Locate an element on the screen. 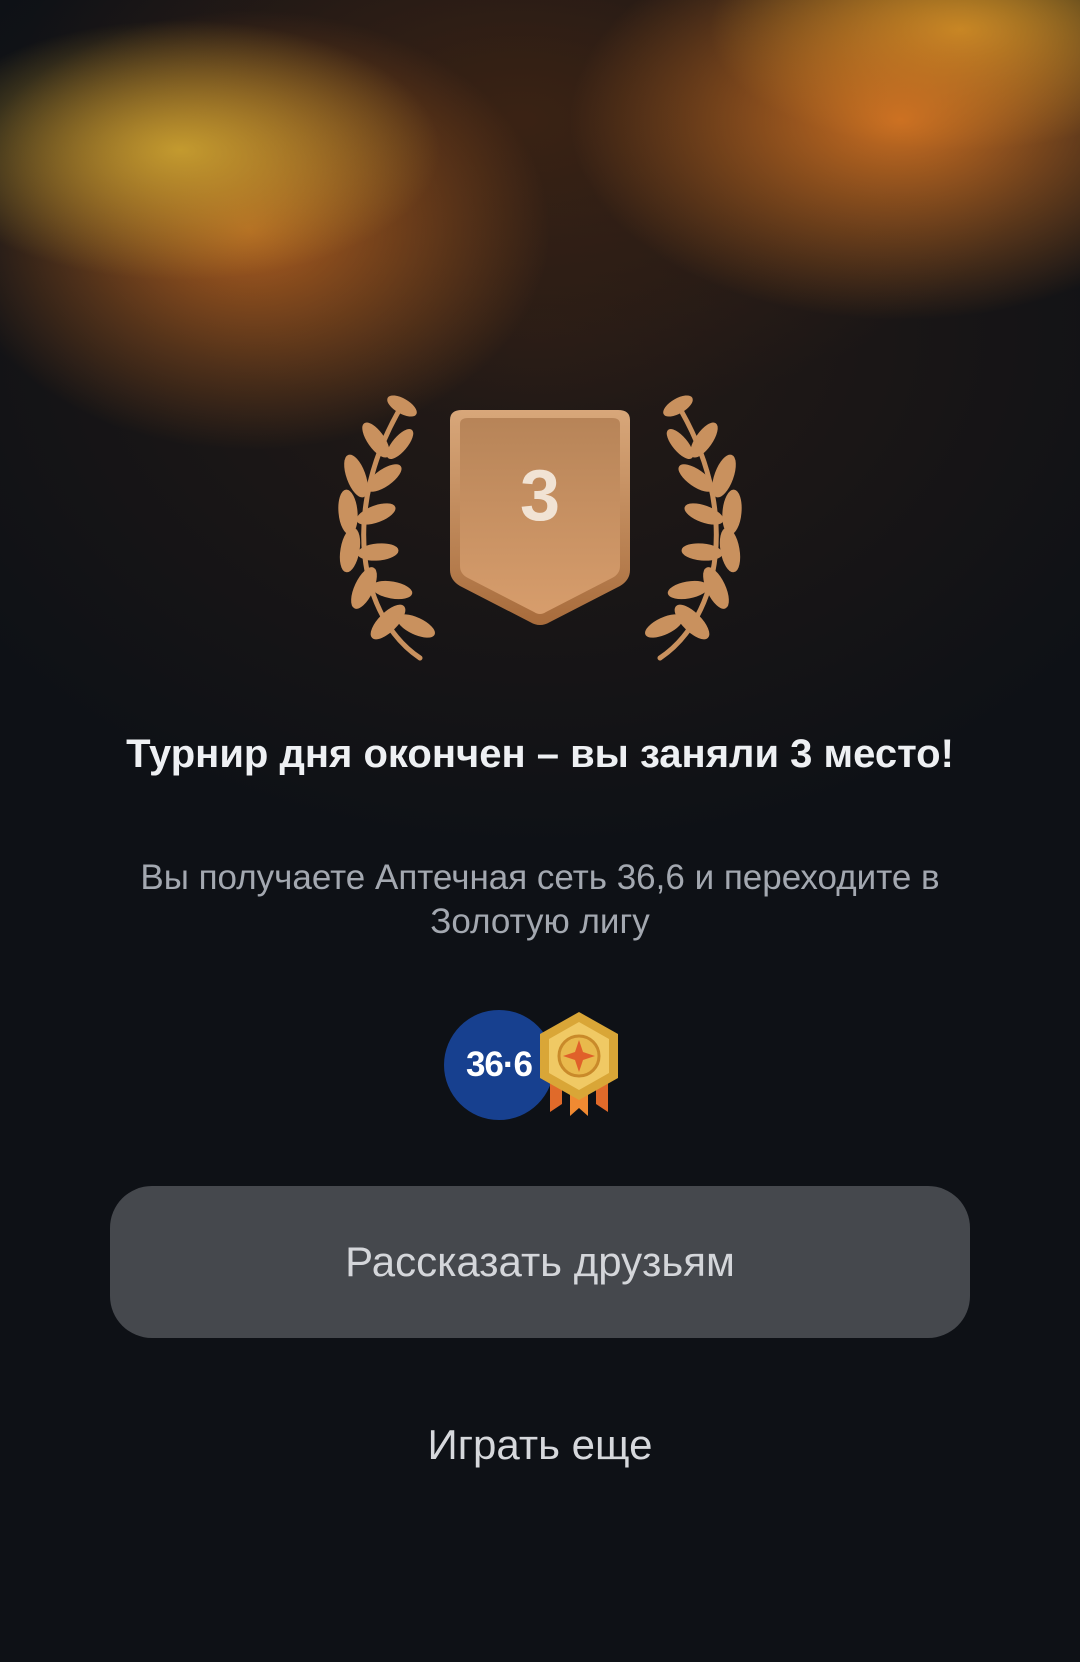 The height and width of the screenshot is (1662, 1080). right-laurel-icon is located at coordinates (693, 528).